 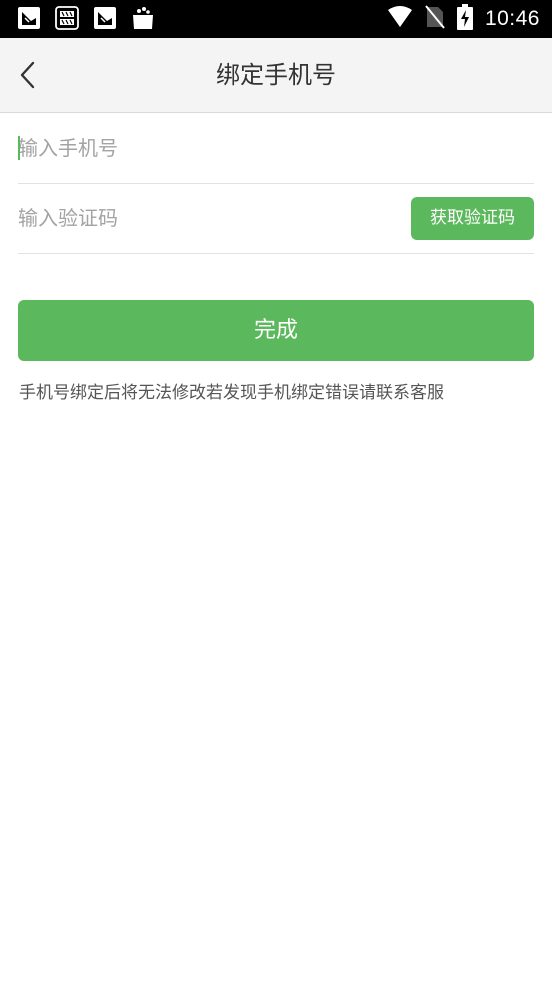 What do you see at coordinates (276, 330) in the screenshot?
I see `submit-button: 完成` at bounding box center [276, 330].